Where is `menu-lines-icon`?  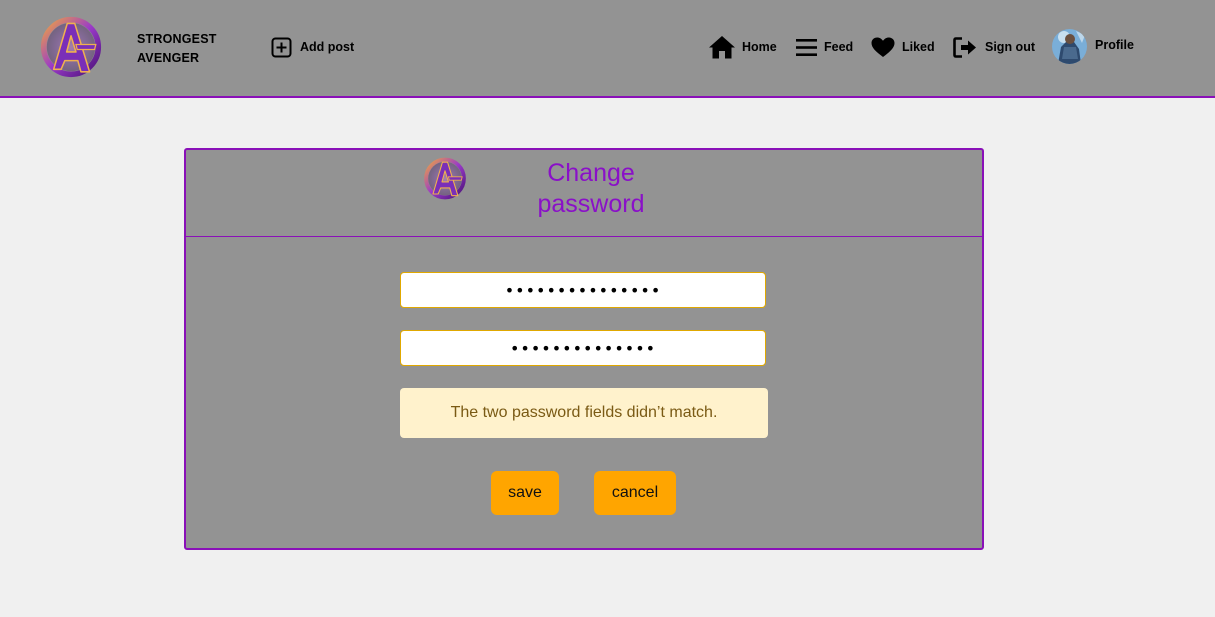
menu-lines-icon is located at coordinates (806, 47).